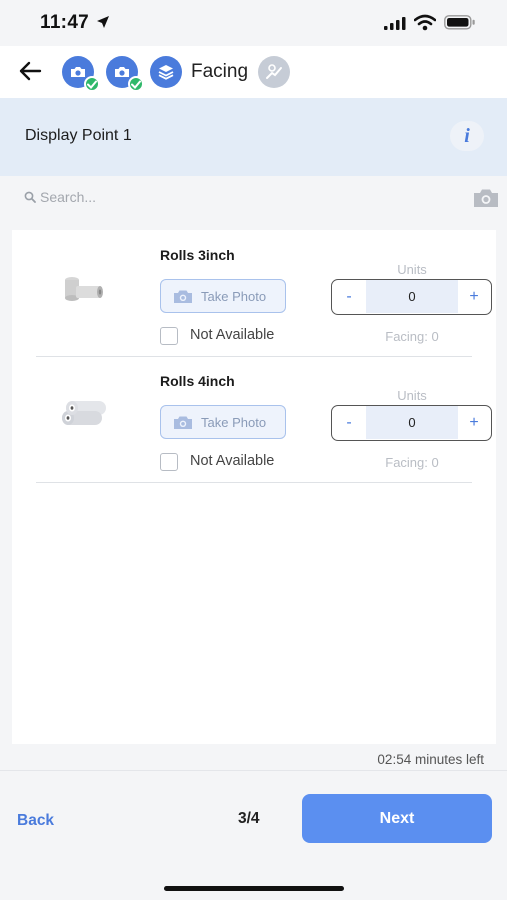  What do you see at coordinates (397, 818) in the screenshot?
I see `next-button: Next` at bounding box center [397, 818].